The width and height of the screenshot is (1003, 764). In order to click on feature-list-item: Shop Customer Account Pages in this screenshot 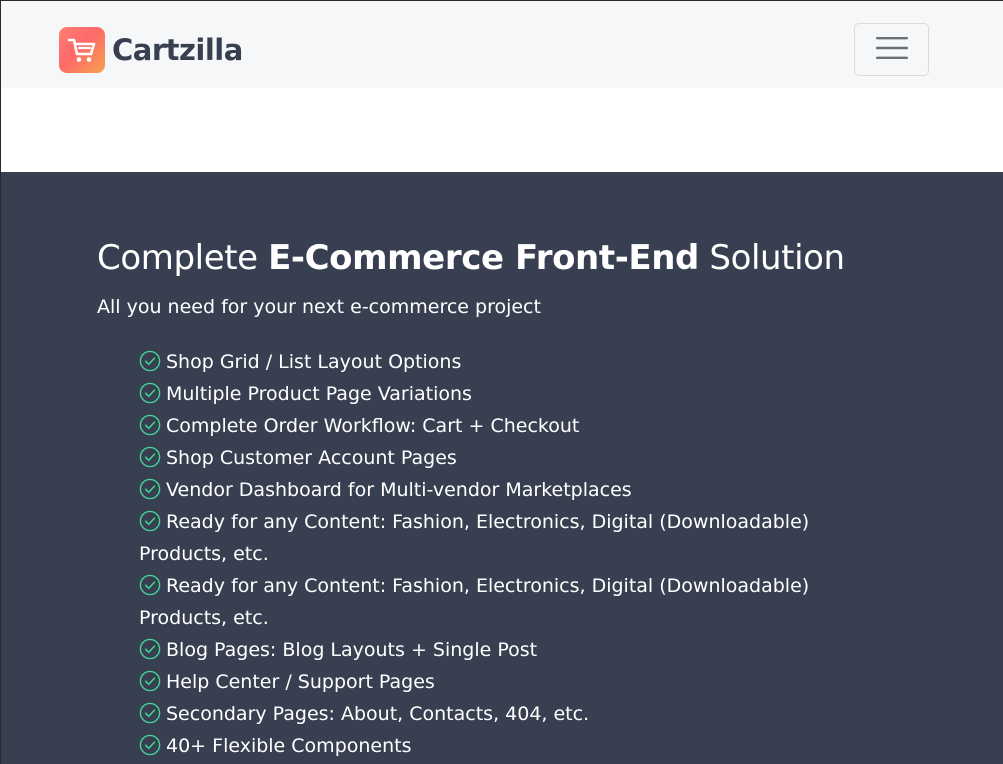, I will do `click(499, 458)`.